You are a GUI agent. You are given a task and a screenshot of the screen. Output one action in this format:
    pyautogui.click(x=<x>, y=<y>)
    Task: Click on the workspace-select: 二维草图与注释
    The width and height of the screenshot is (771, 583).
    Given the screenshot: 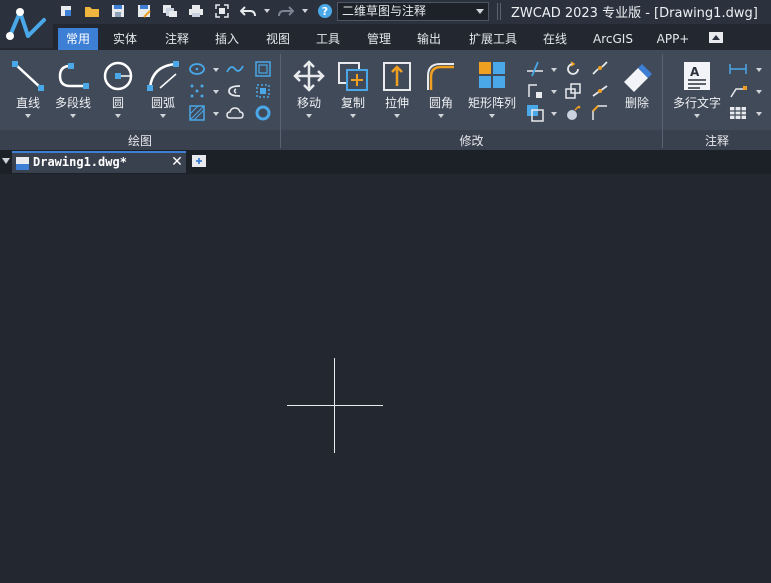 What is the action you would take?
    pyautogui.click(x=413, y=11)
    